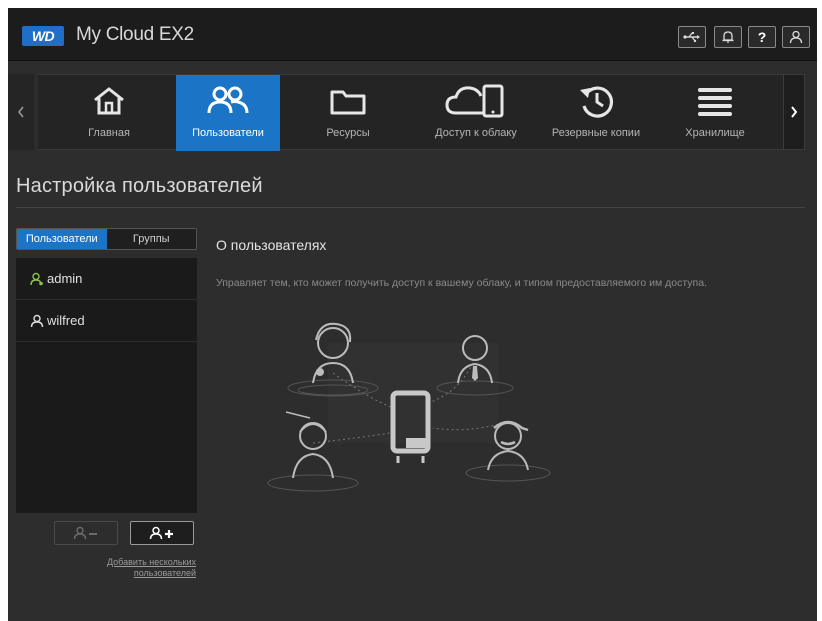 Image resolution: width=822 pixels, height=621 pixels. I want to click on nav-item-storage: Хранилище, so click(715, 113).